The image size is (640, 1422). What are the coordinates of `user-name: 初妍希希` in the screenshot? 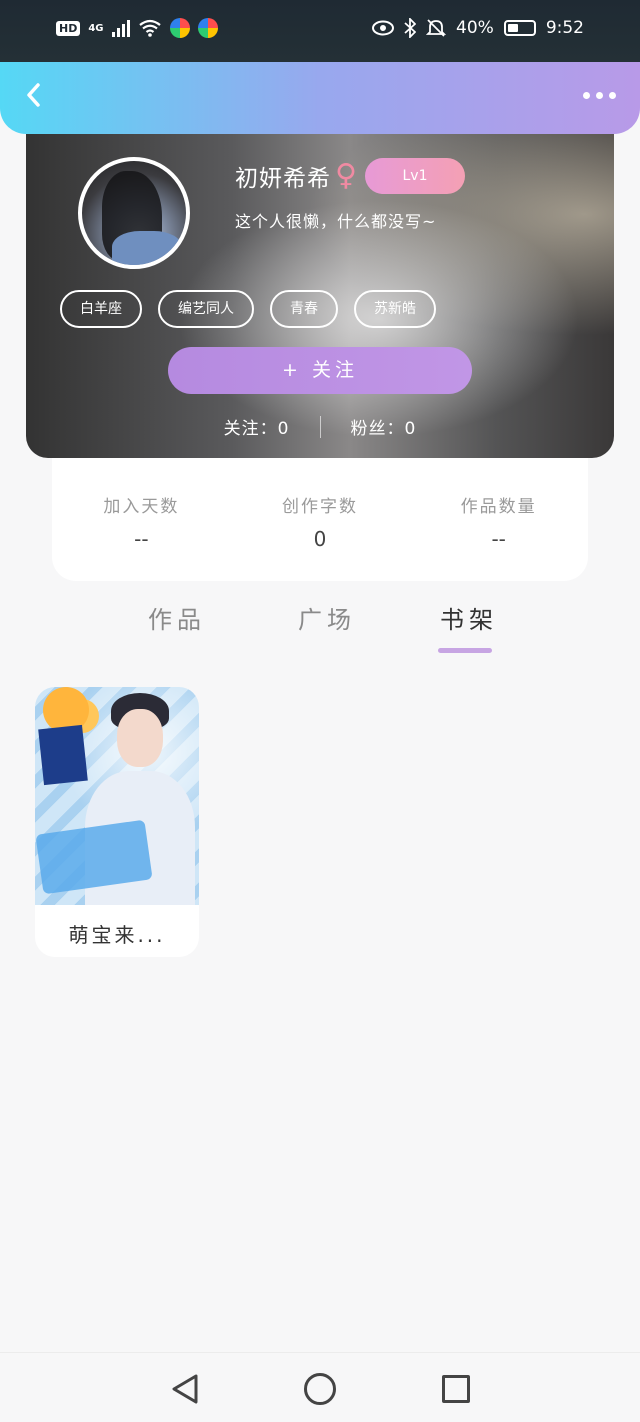 It's located at (283, 179).